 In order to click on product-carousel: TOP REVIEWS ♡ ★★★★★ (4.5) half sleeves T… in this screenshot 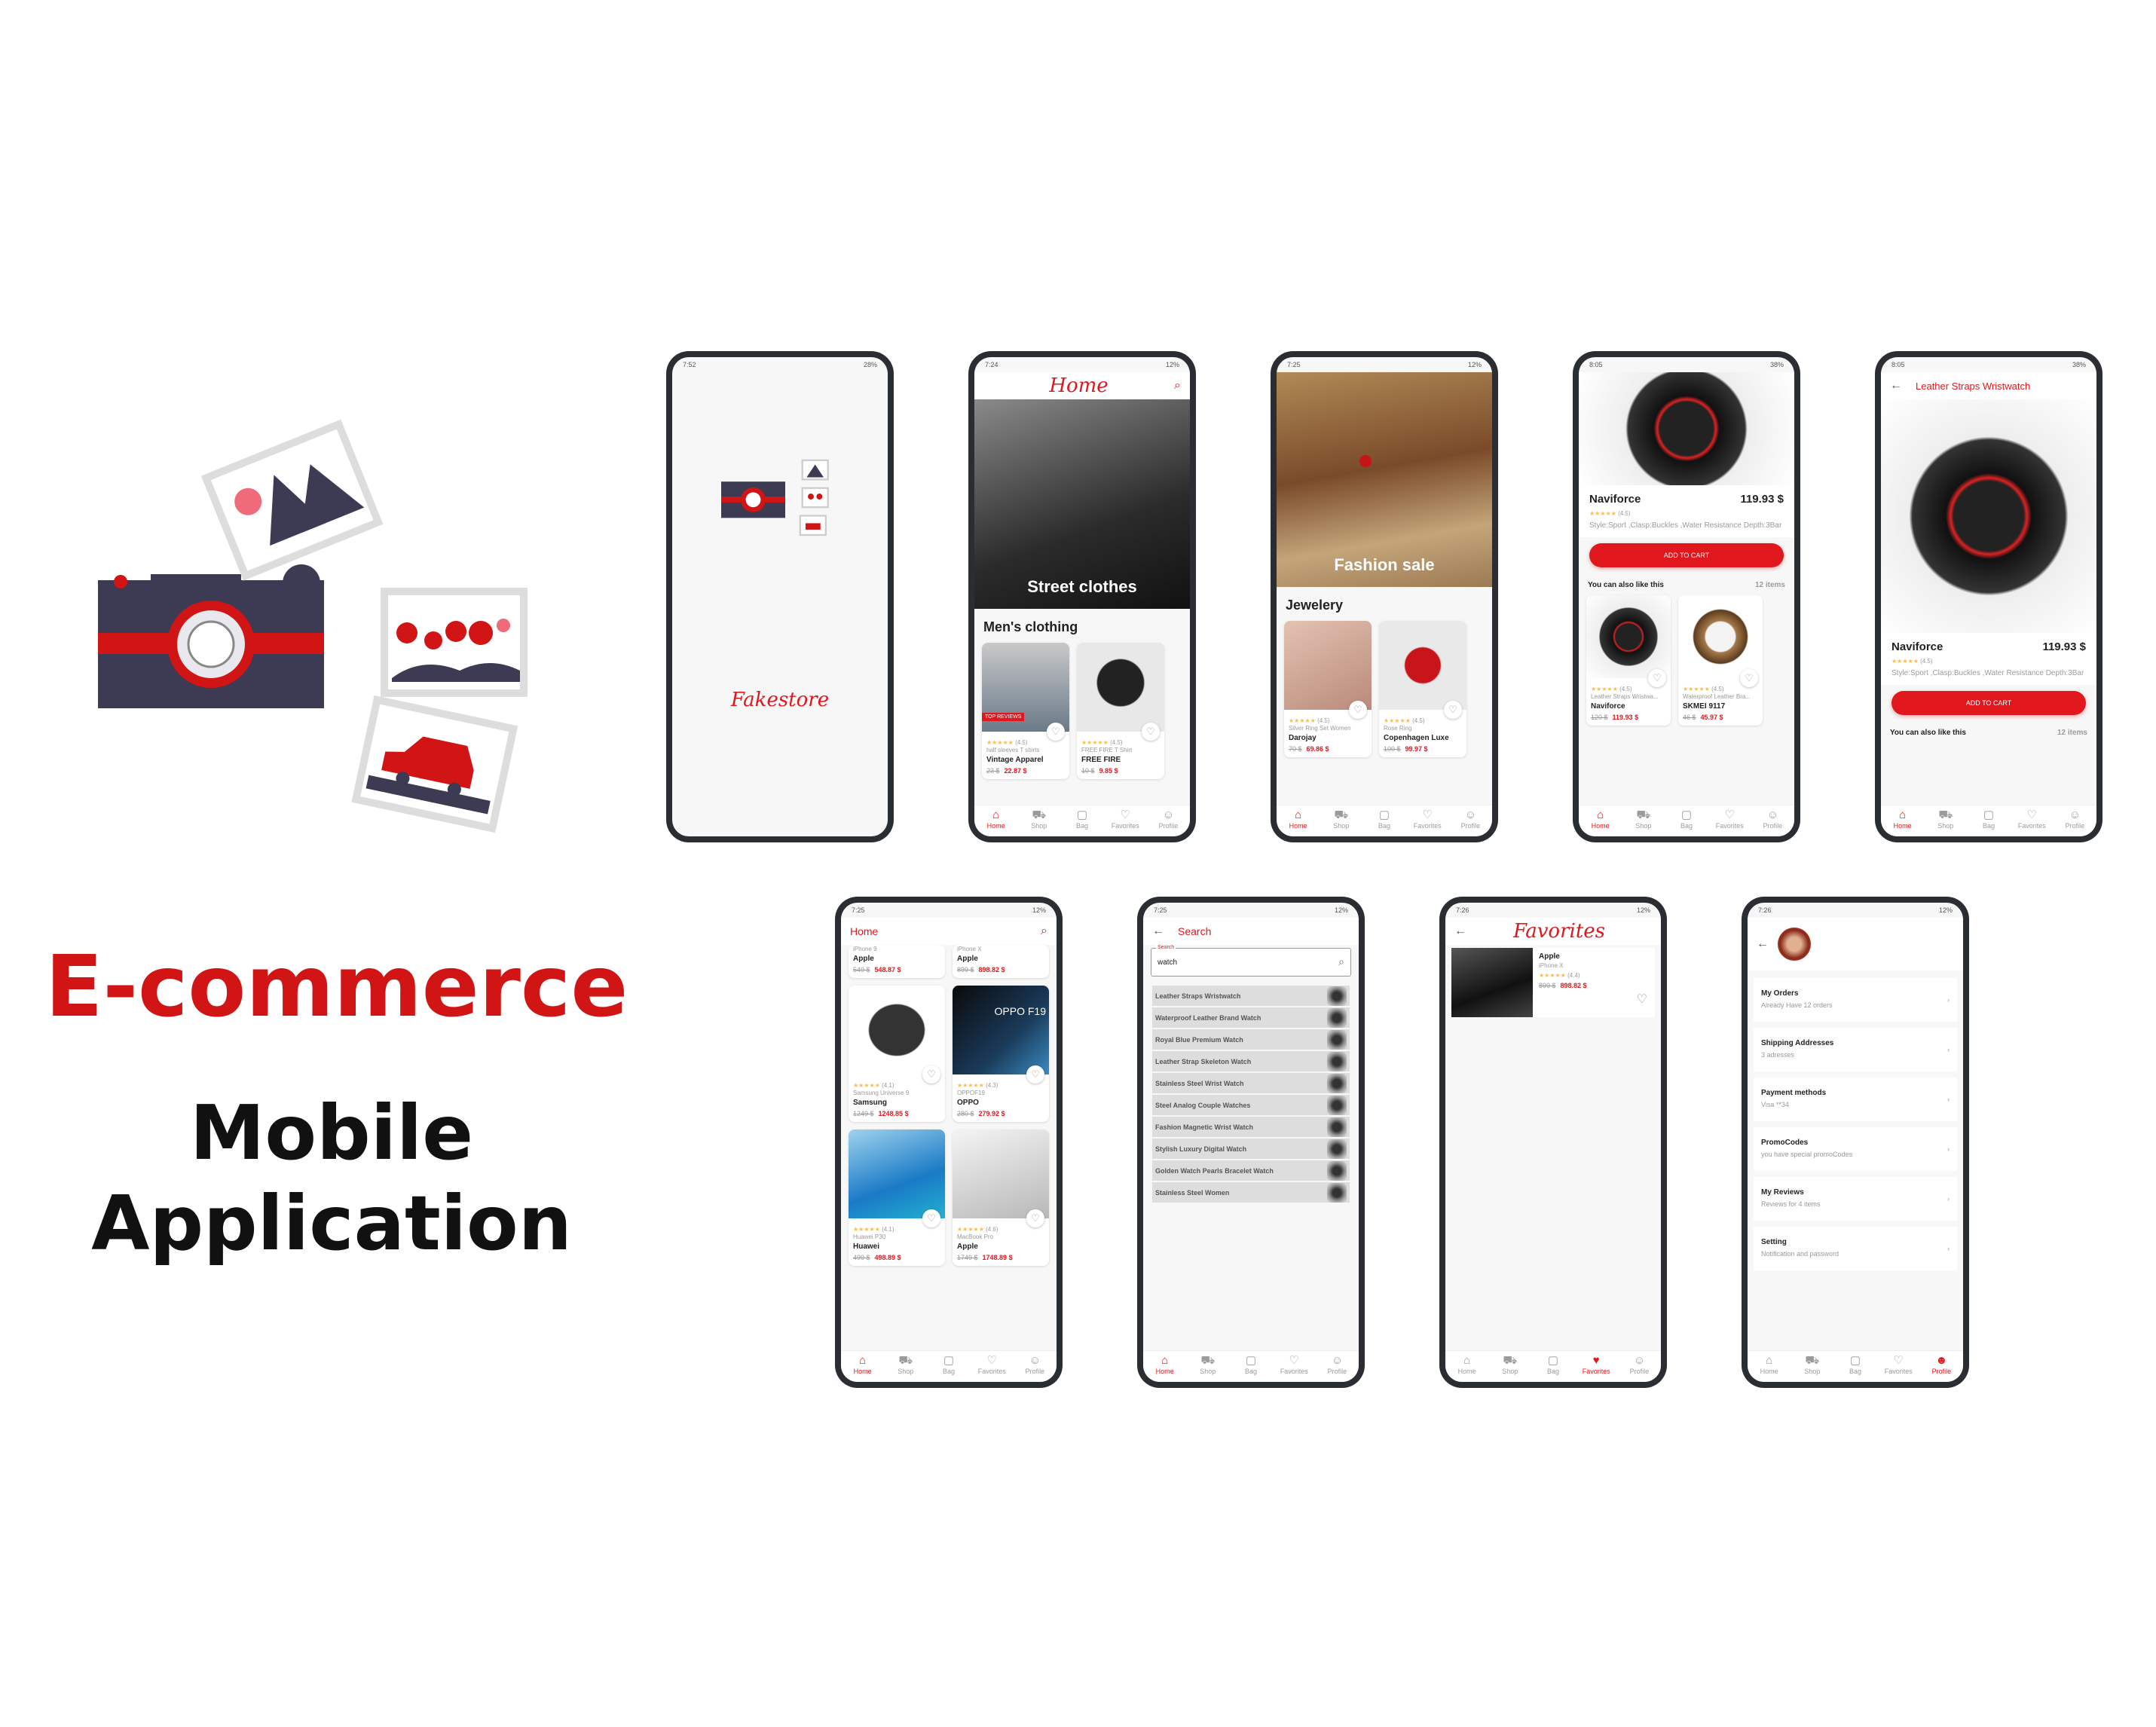, I will do `click(1082, 711)`.